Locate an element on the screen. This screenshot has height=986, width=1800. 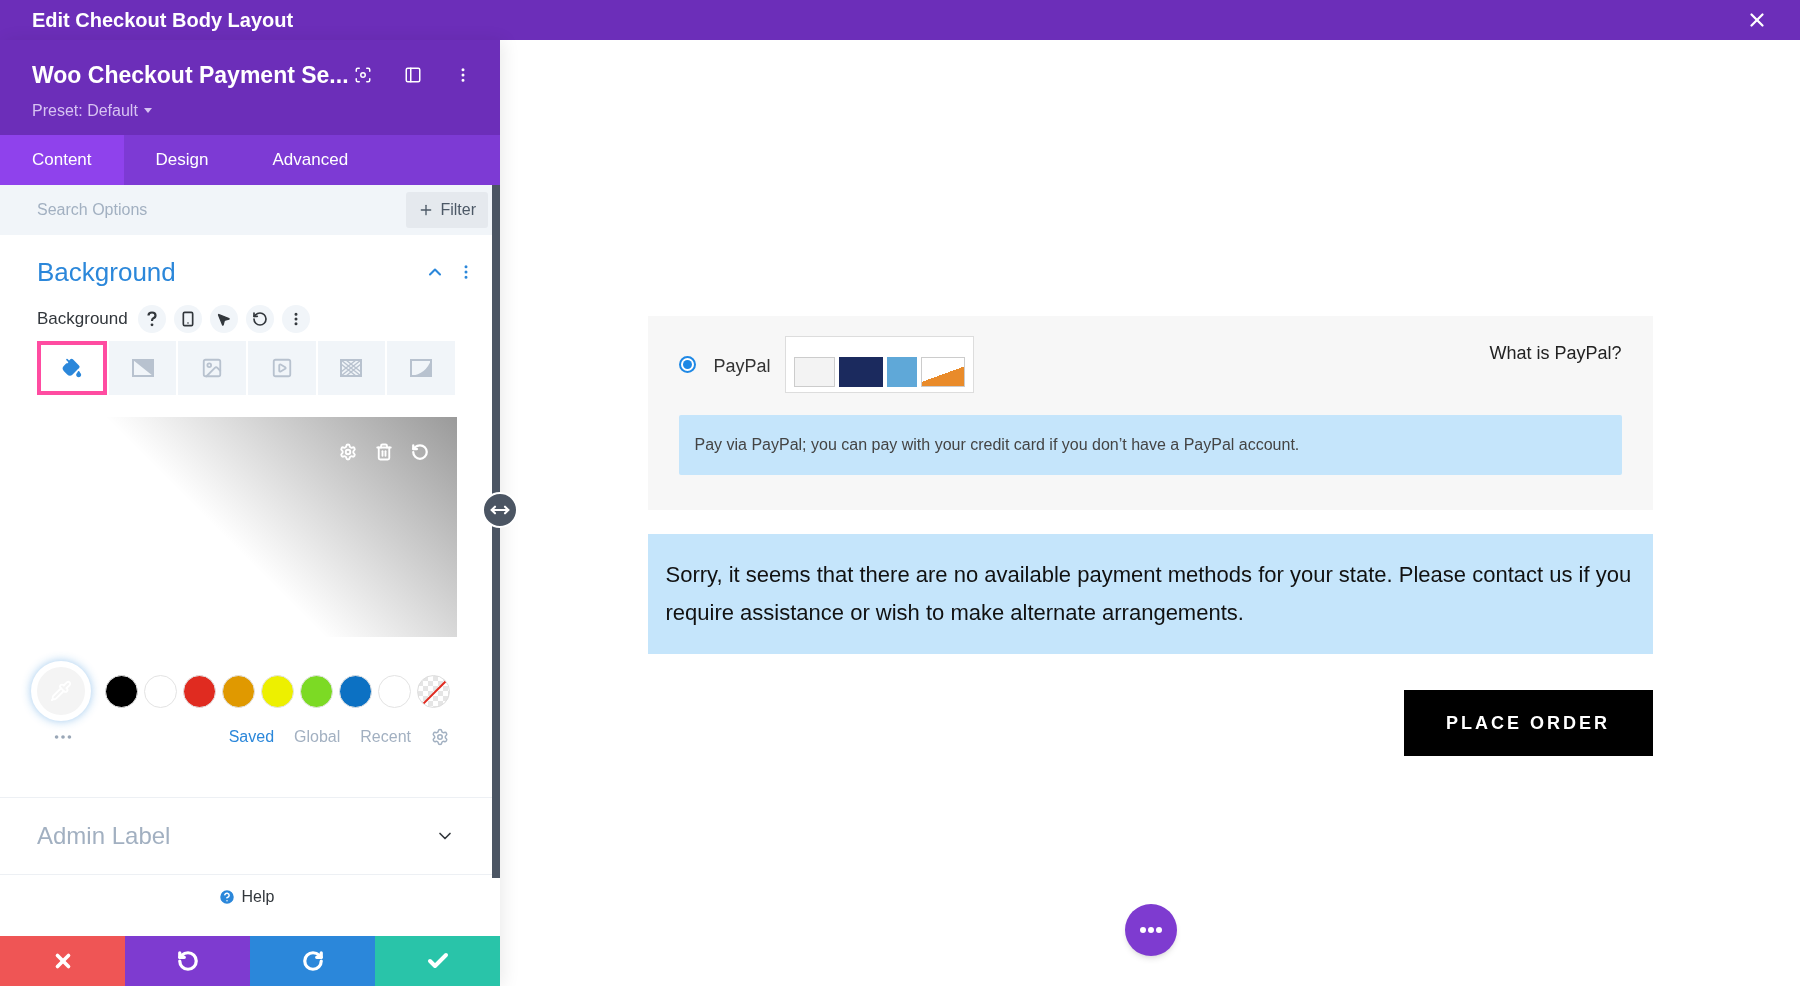
notice-message: Sorry, it seems that there are no available payment methods for your state. Please contact us if you require assistance or wish to make alternate arrangements. is located at coordinates (1150, 594).